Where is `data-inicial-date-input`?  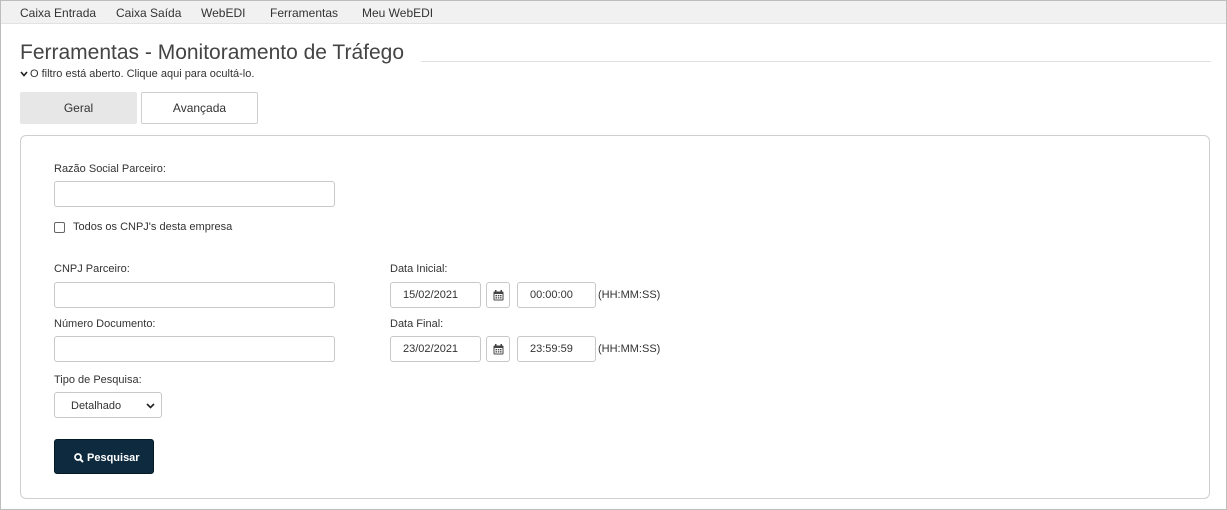 data-inicial-date-input is located at coordinates (435, 295).